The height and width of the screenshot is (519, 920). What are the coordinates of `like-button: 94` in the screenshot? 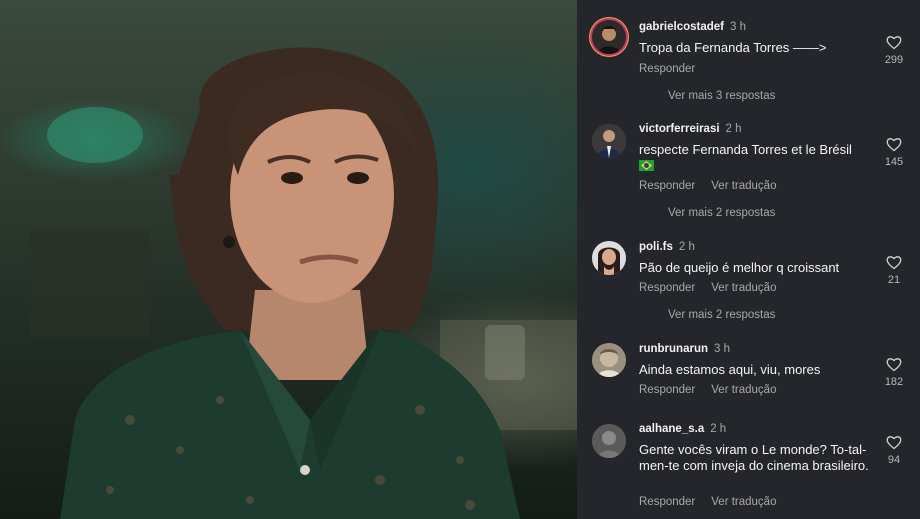 It's located at (894, 450).